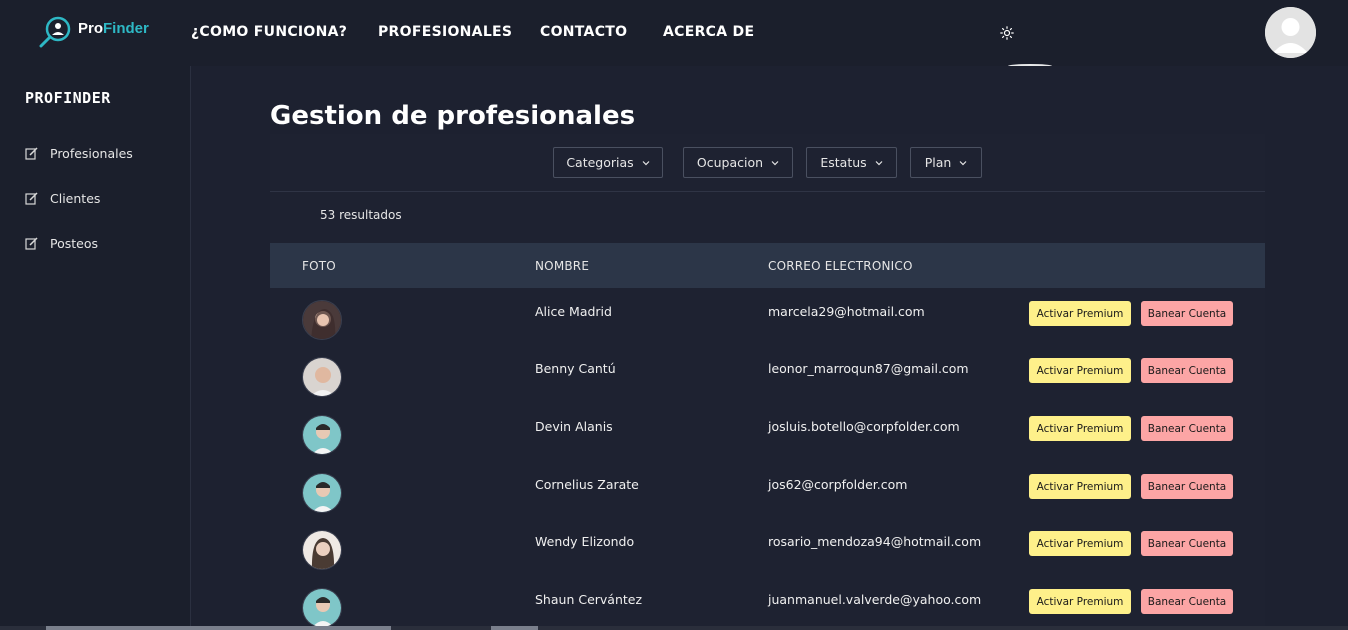 The height and width of the screenshot is (630, 1348). What do you see at coordinates (361, 215) in the screenshot?
I see `results-count: 53 resultados` at bounding box center [361, 215].